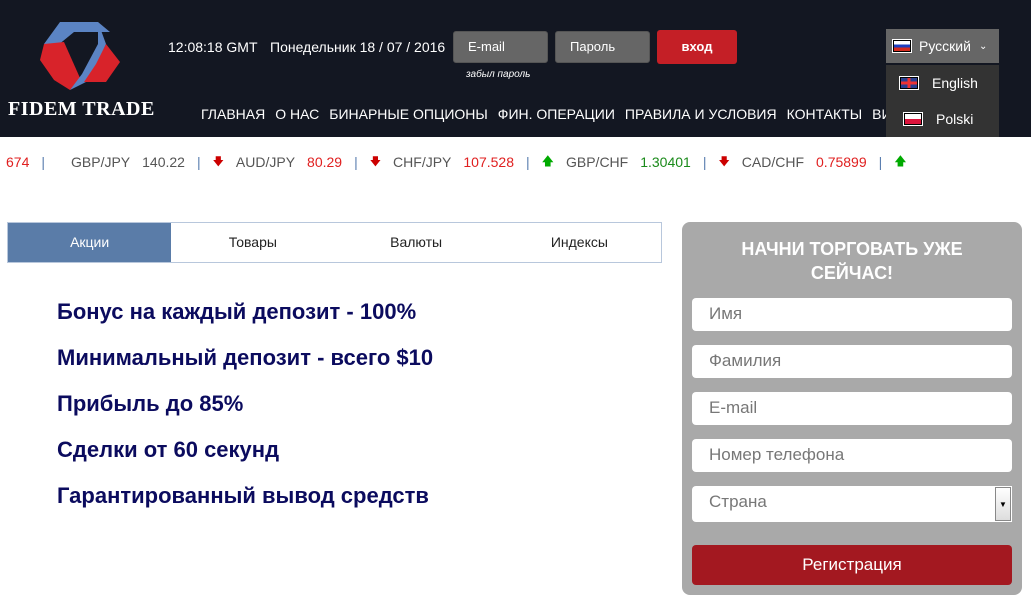 This screenshot has width=1031, height=612. What do you see at coordinates (422, 162) in the screenshot?
I see `ticker-pair: CHF/JPY` at bounding box center [422, 162].